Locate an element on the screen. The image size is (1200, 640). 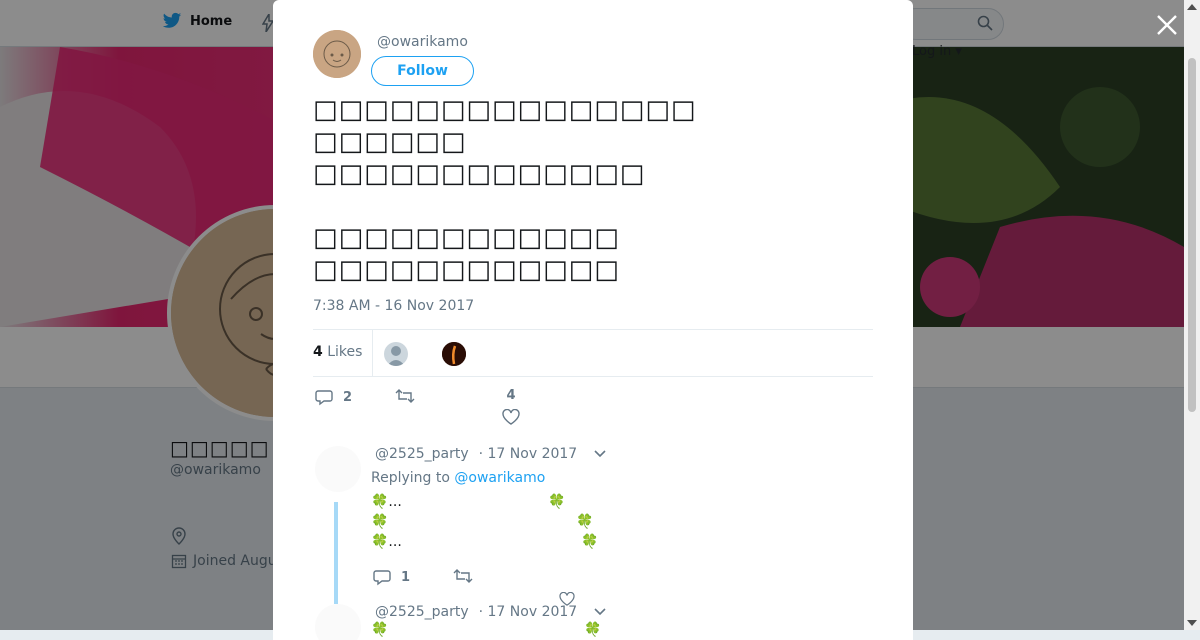
retweet-button is located at coordinates (405, 396).